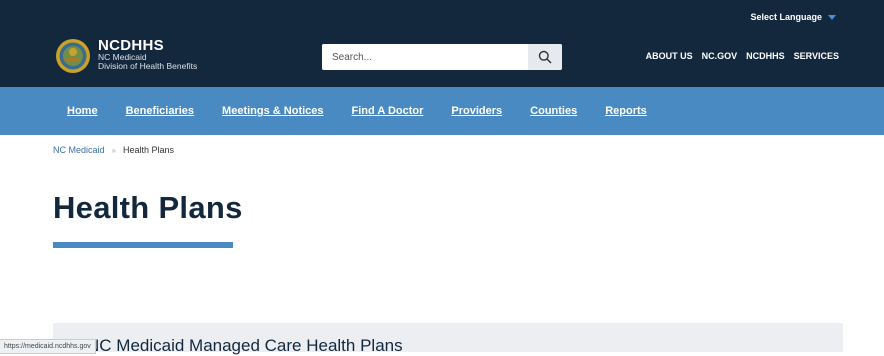 This screenshot has width=884, height=356. I want to click on nav-item-beneficiaries: Beneficiaries, so click(160, 111).